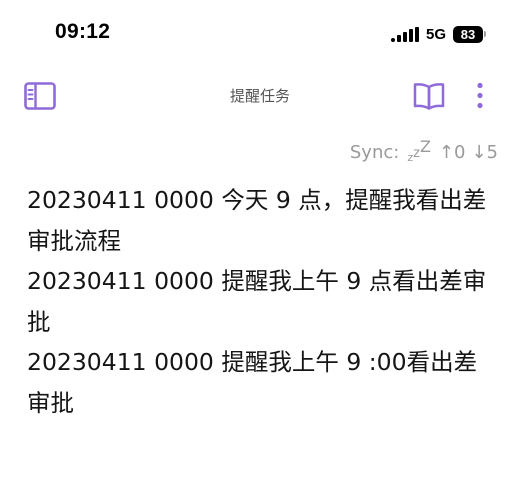 This screenshot has height=500, width=520. I want to click on battery-level: 83, so click(468, 34).